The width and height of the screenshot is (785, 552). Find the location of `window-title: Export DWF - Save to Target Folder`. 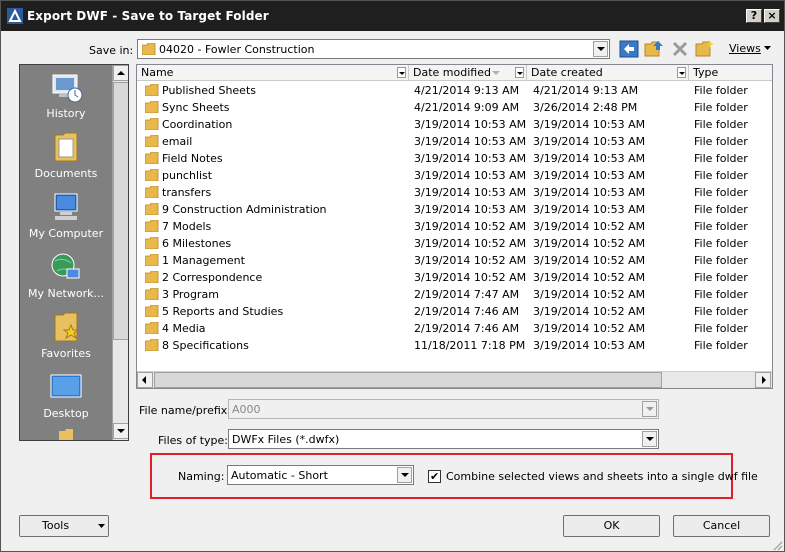

window-title: Export DWF - Save to Target Folder is located at coordinates (148, 16).